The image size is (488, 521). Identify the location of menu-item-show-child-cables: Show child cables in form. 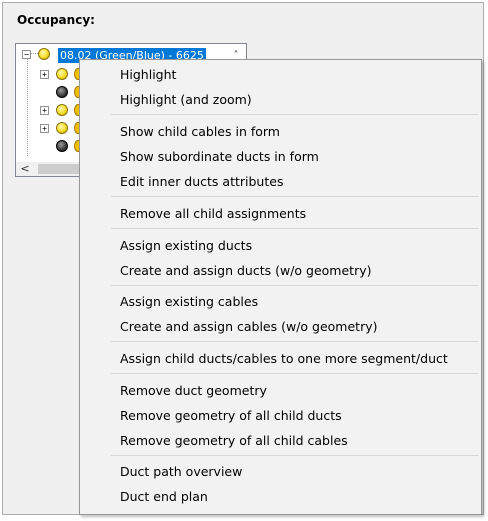
(200, 131).